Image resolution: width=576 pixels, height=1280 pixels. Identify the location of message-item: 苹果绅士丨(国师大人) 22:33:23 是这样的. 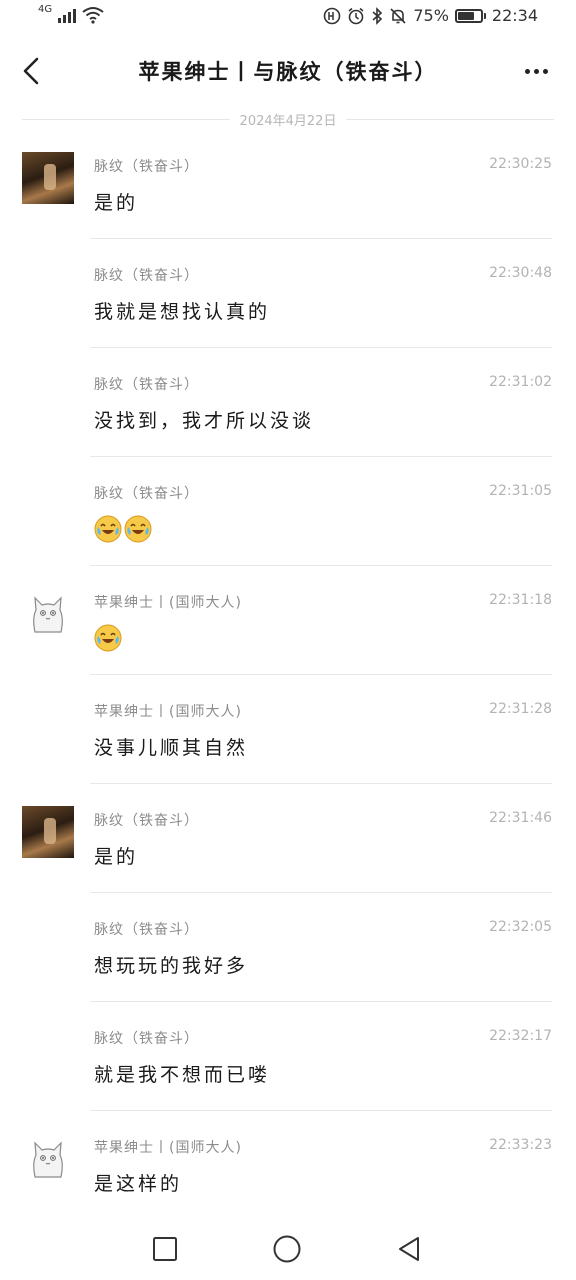
(288, 1165).